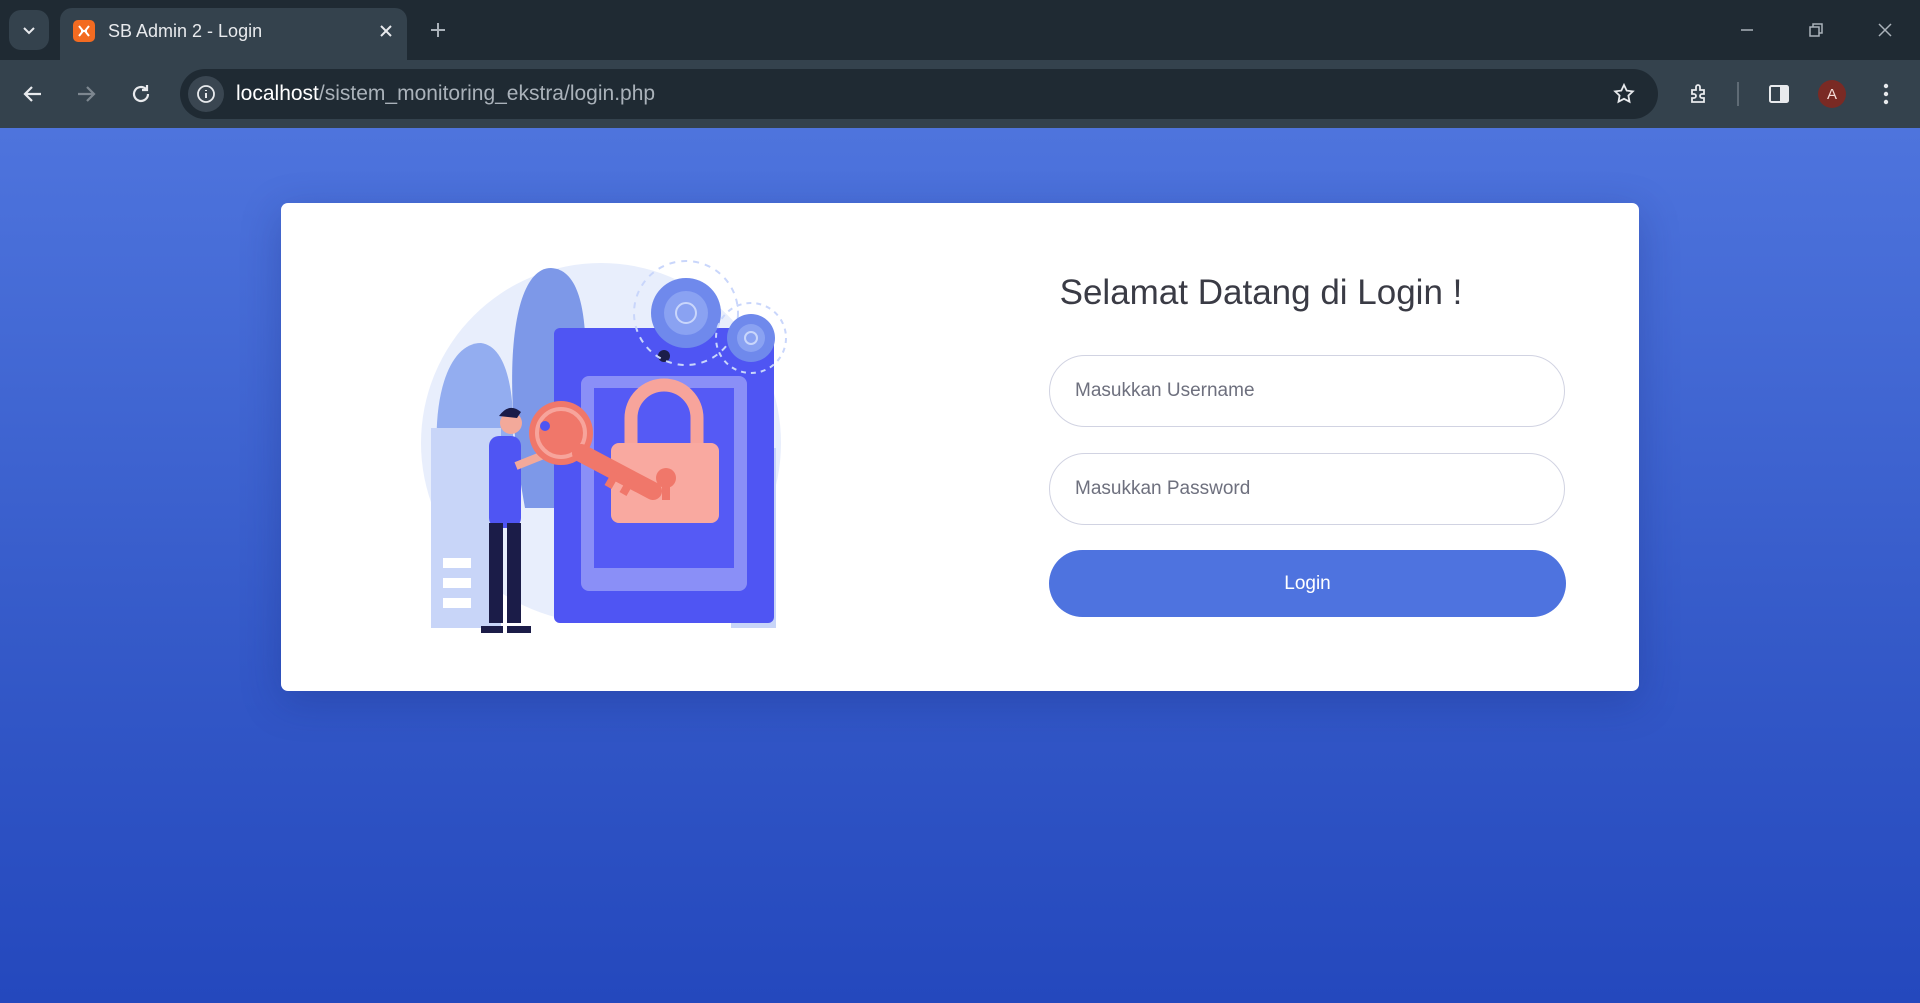 This screenshot has height=1003, width=1920. I want to click on back-button, so click(33, 94).